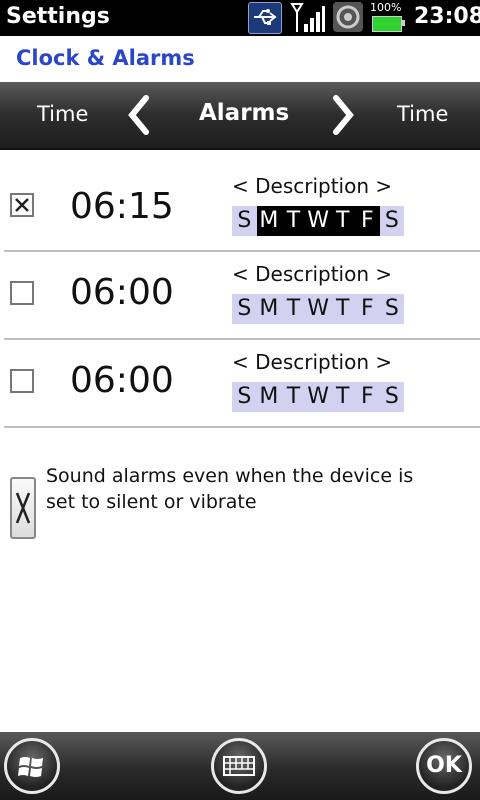  Describe the element at coordinates (23, 508) in the screenshot. I see `silent-alarm-checkbox` at that location.